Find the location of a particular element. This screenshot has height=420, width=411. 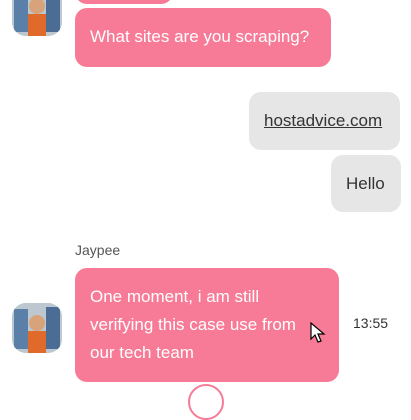

previous-agent-bubble-partial is located at coordinates (124, 2).